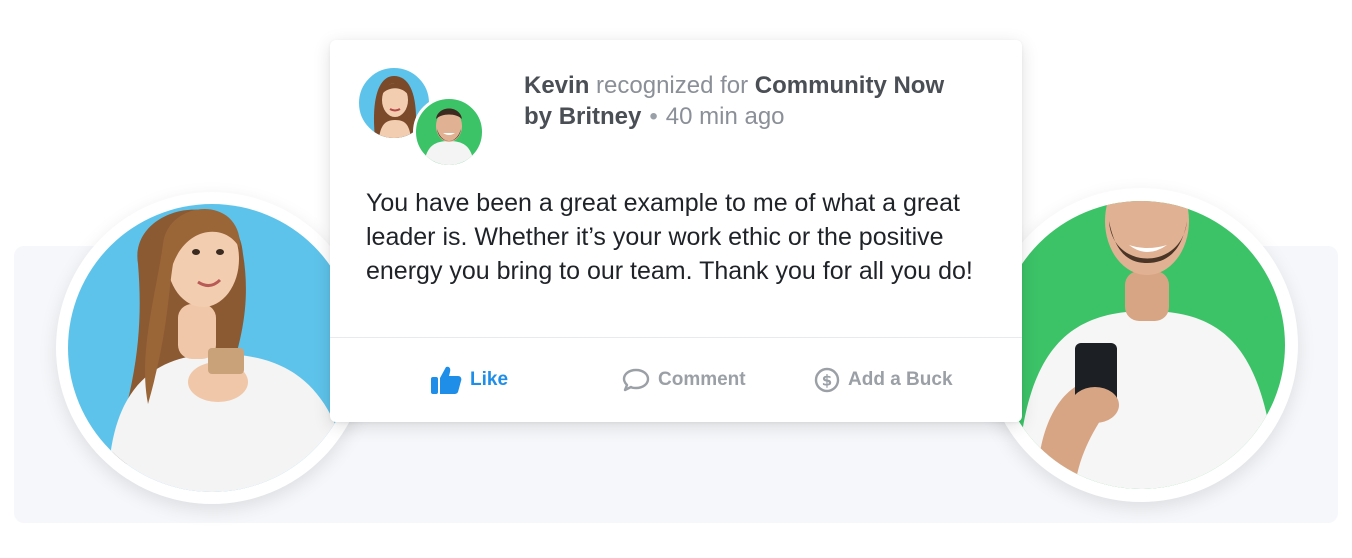  I want to click on giver-portrait, so click(212, 348).